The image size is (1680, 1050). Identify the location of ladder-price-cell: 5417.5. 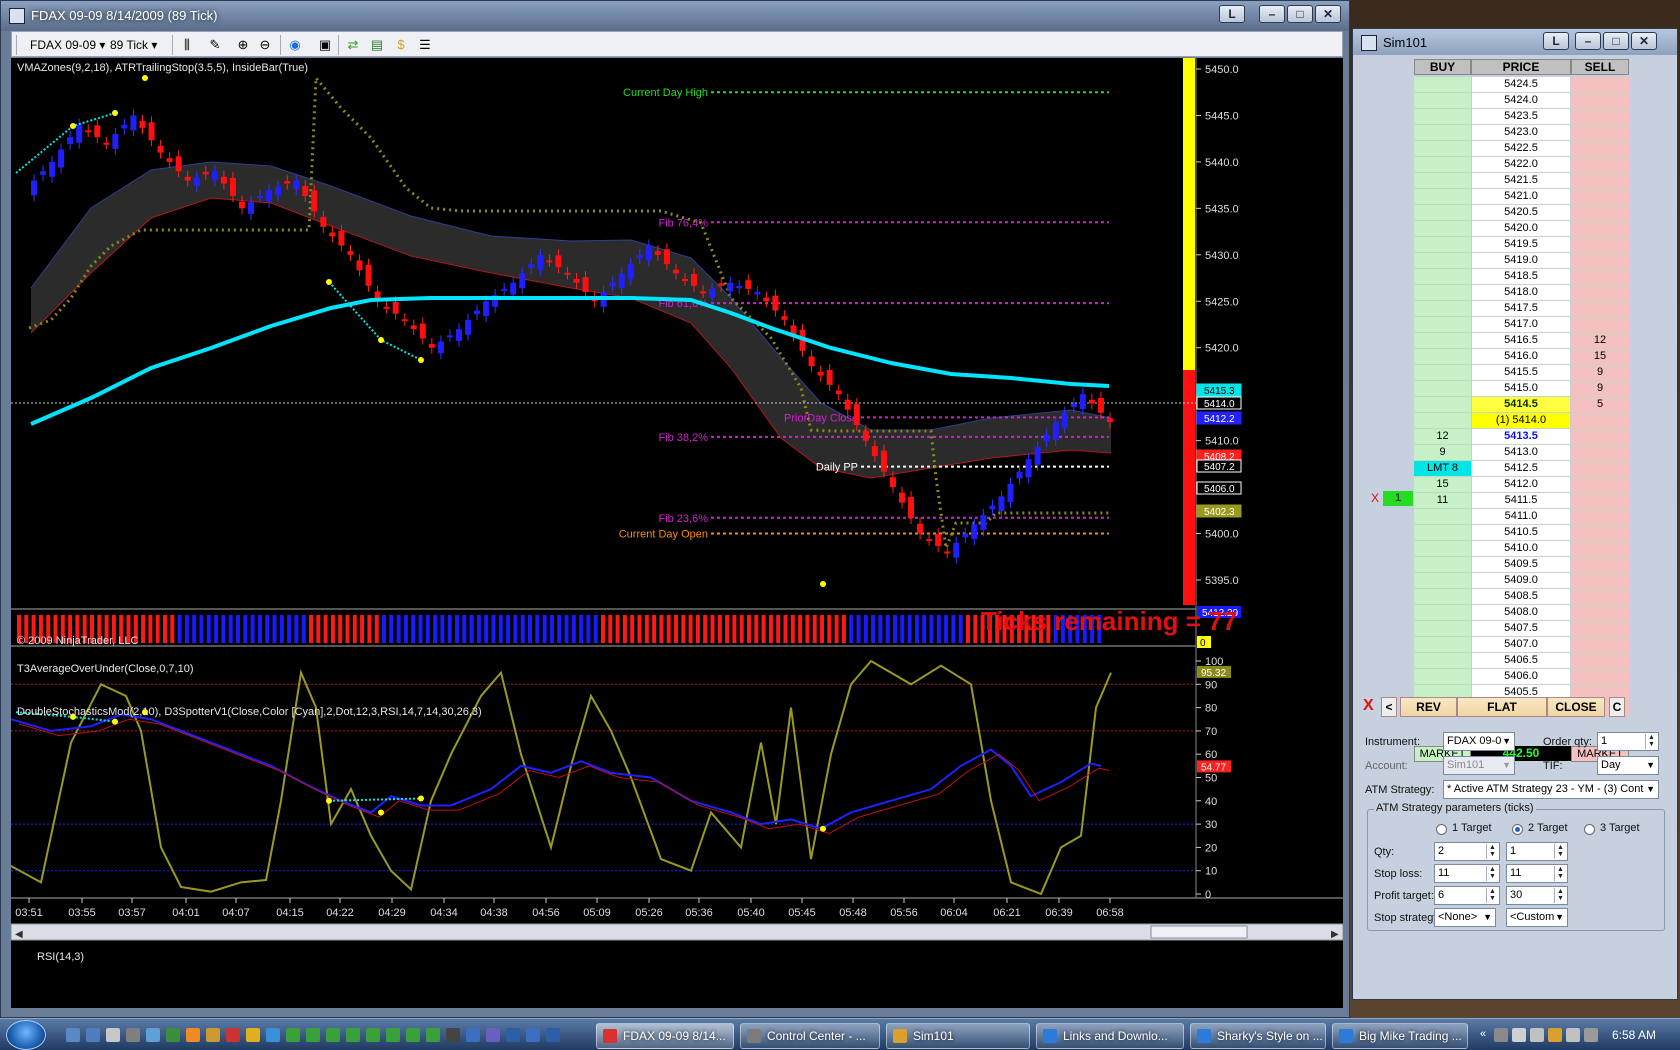
(1521, 309).